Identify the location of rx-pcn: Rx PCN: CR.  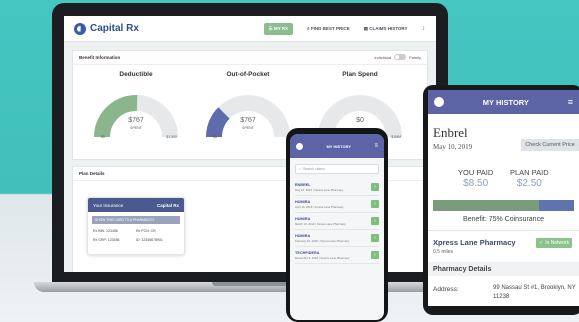
(146, 231).